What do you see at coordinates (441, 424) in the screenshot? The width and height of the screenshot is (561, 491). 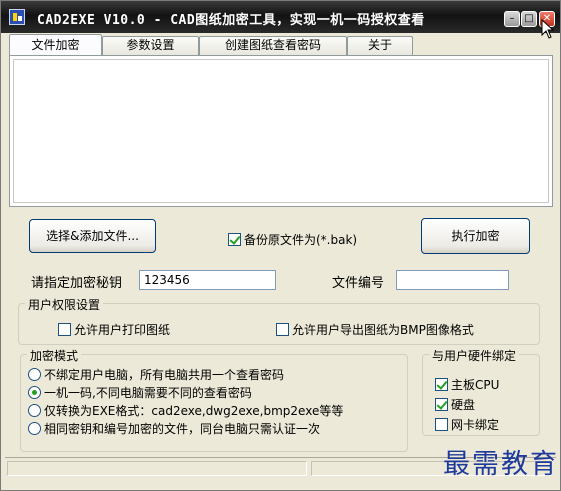 I see `bind-network-card-checkbox-box` at bounding box center [441, 424].